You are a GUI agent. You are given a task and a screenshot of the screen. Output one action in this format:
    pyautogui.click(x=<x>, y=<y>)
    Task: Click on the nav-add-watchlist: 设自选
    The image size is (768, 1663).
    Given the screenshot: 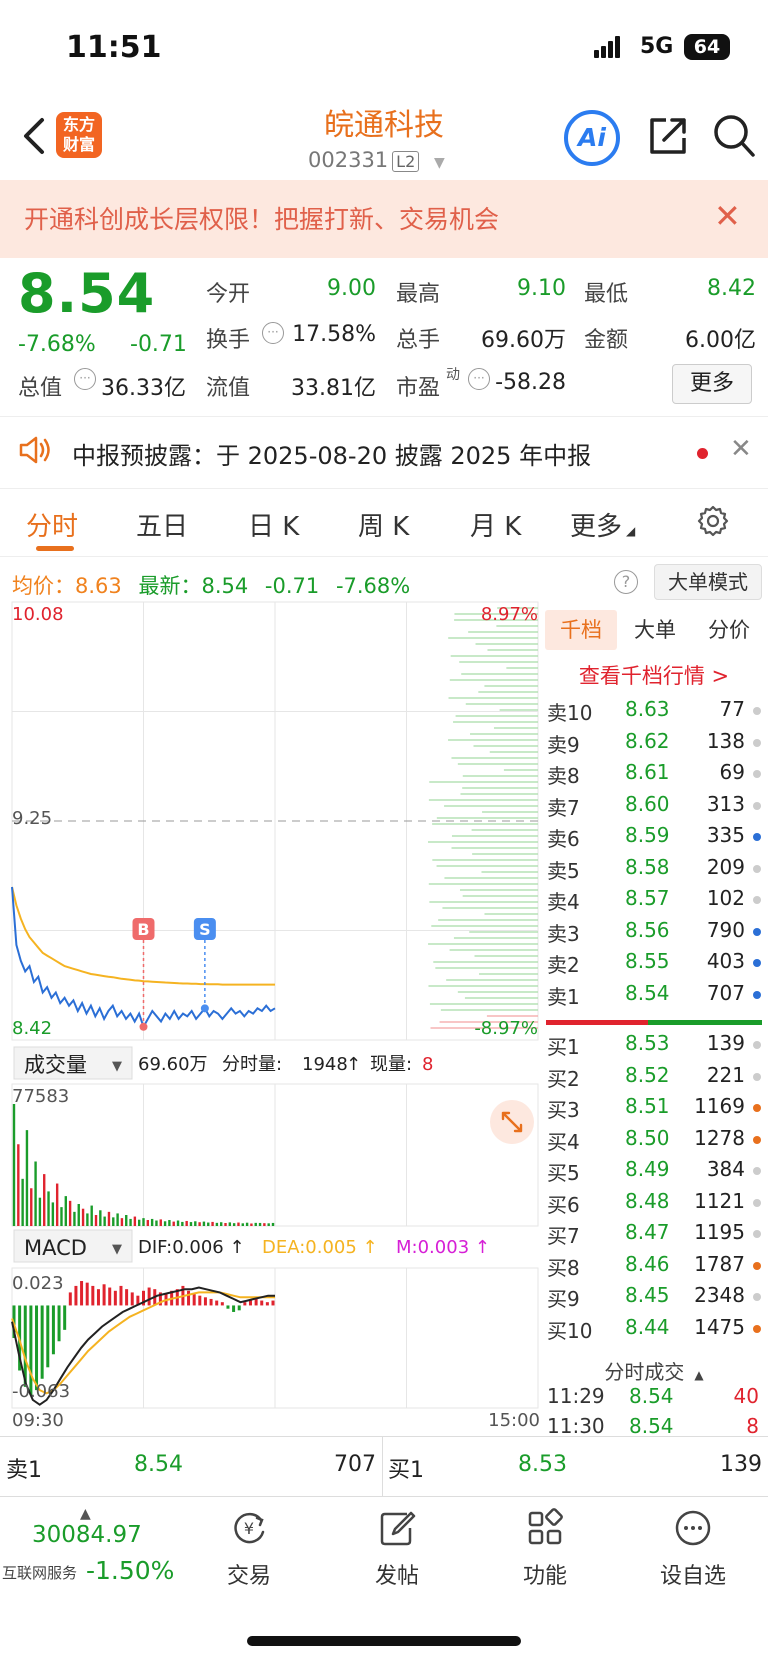 What is the action you would take?
    pyautogui.click(x=693, y=1549)
    